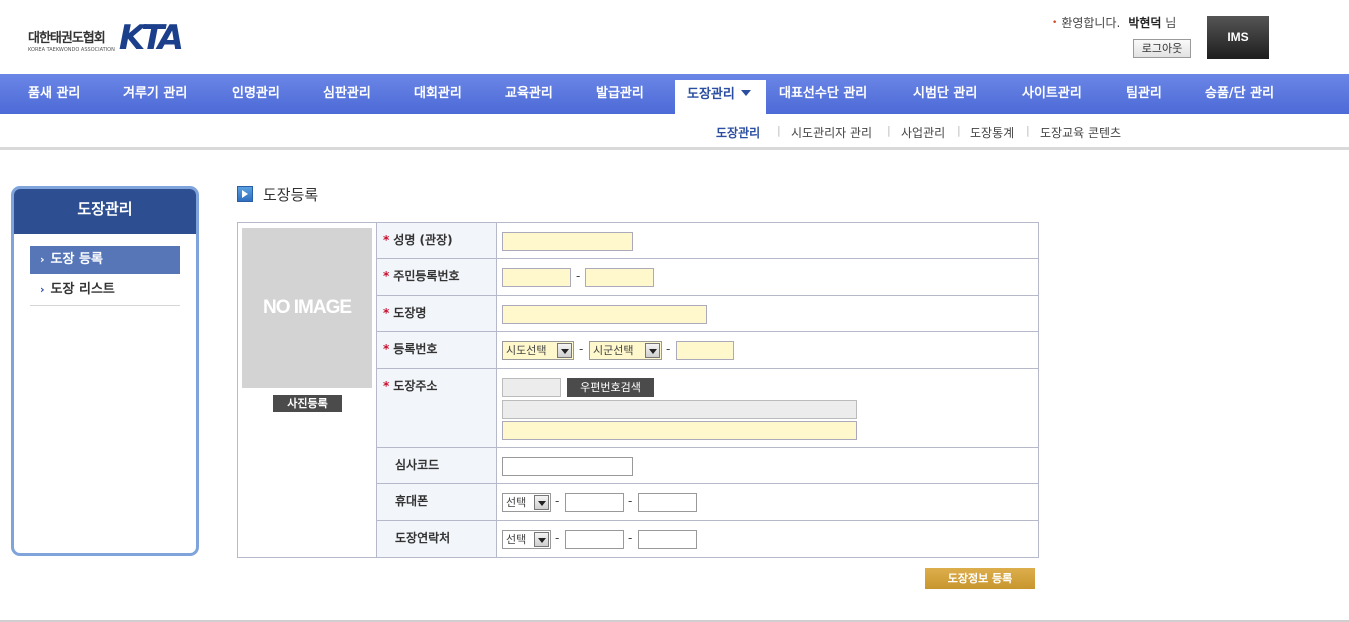 This screenshot has width=1349, height=622. Describe the element at coordinates (1080, 132) in the screenshot. I see `subnav-contents: 도장교육 콘텐츠` at that location.